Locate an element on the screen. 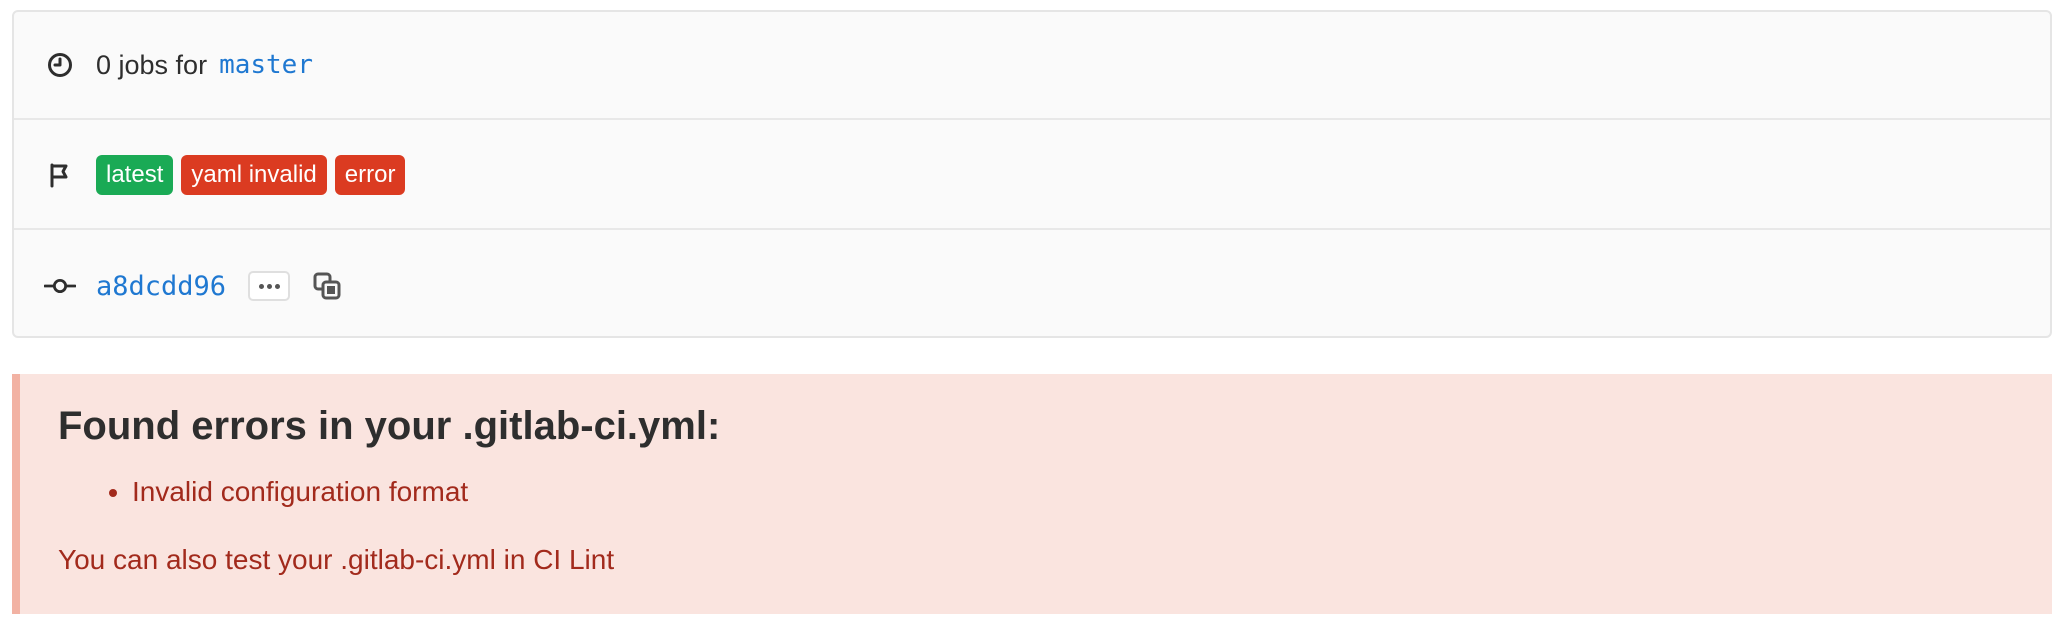 This screenshot has height=626, width=2066. expand-commit-message-button is located at coordinates (269, 286).